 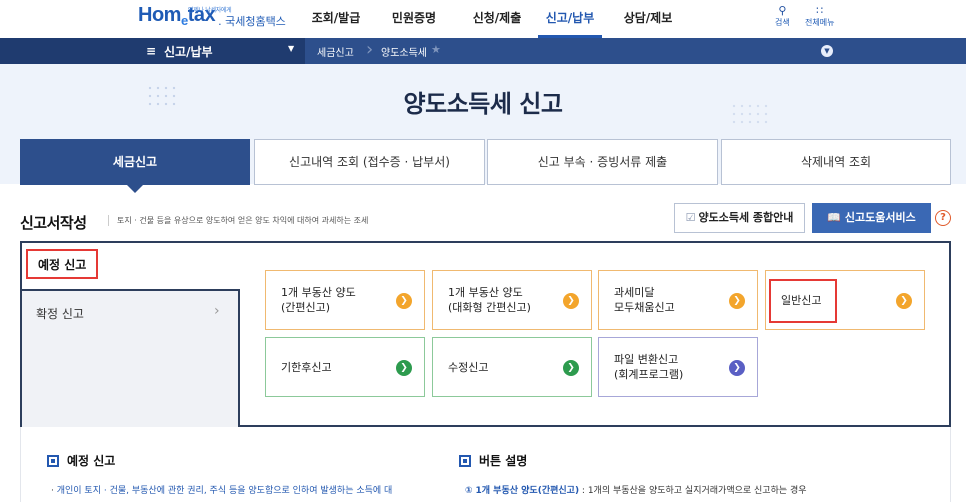 I want to click on tab-deleted-history: 삭제내역 조회, so click(x=836, y=162).